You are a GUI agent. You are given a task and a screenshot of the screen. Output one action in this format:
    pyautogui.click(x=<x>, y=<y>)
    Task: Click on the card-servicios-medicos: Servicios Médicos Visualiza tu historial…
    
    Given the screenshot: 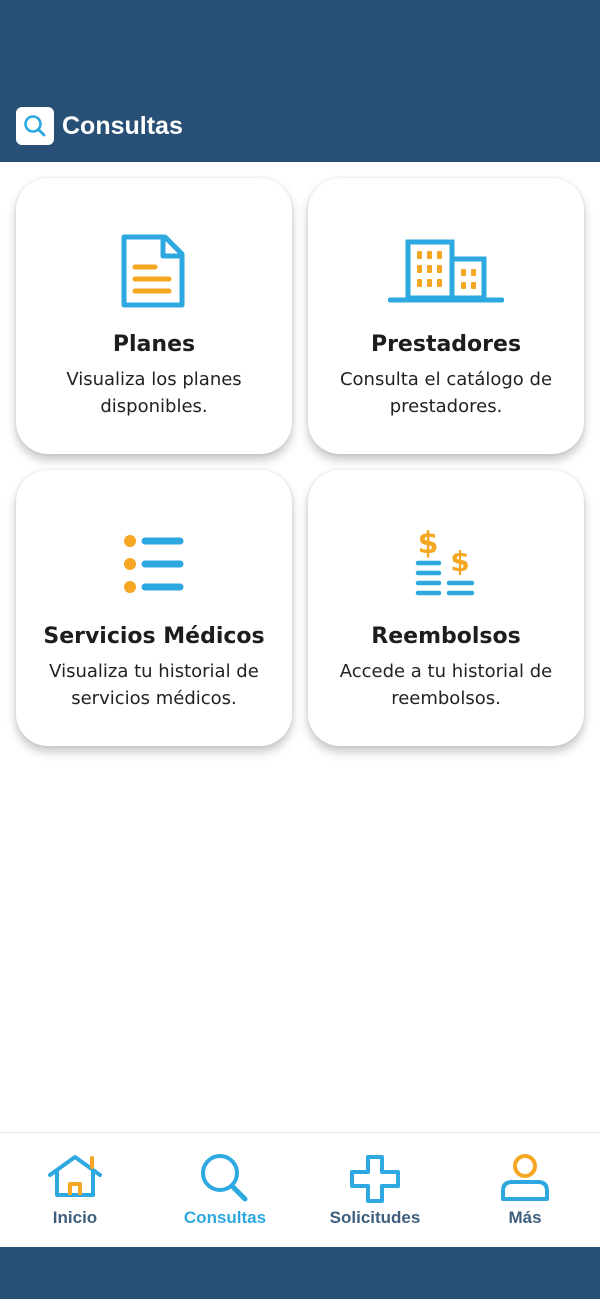 What is the action you would take?
    pyautogui.click(x=154, y=608)
    